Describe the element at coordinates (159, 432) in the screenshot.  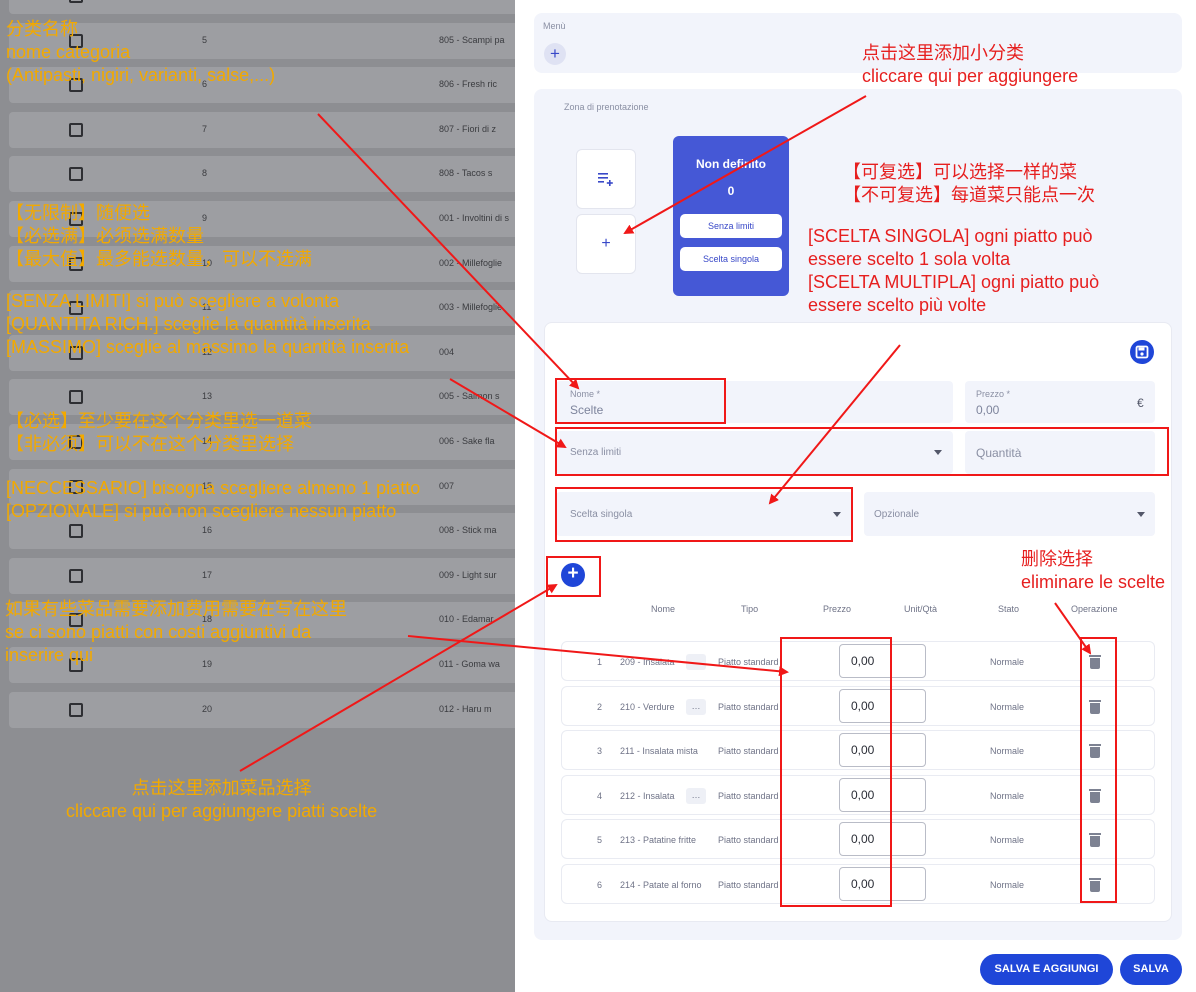
I see `annotation-required-zh: 【必选】至少要在这个分类里选一道菜 【非必须】可以不在这个分类里选择` at that location.